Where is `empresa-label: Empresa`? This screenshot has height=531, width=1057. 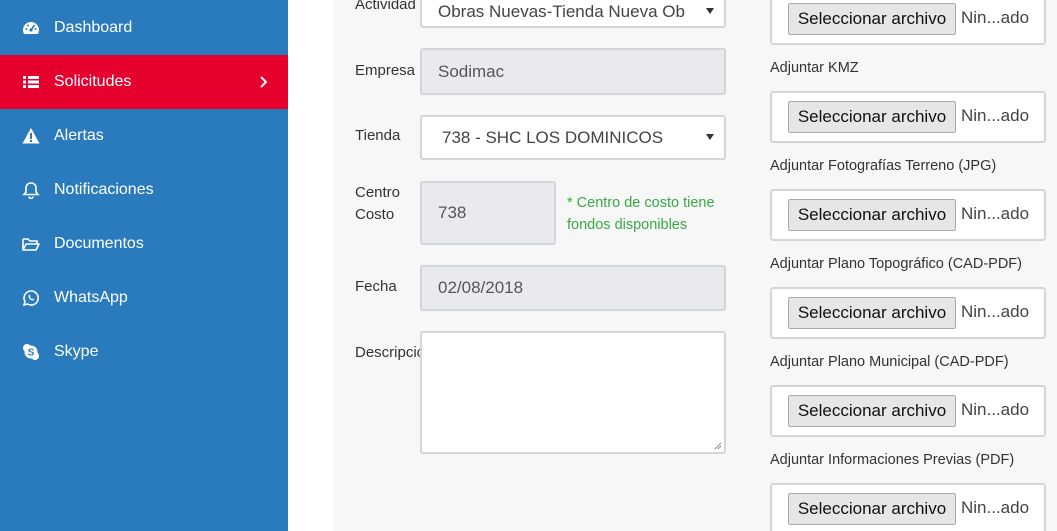 empresa-label: Empresa is located at coordinates (385, 70).